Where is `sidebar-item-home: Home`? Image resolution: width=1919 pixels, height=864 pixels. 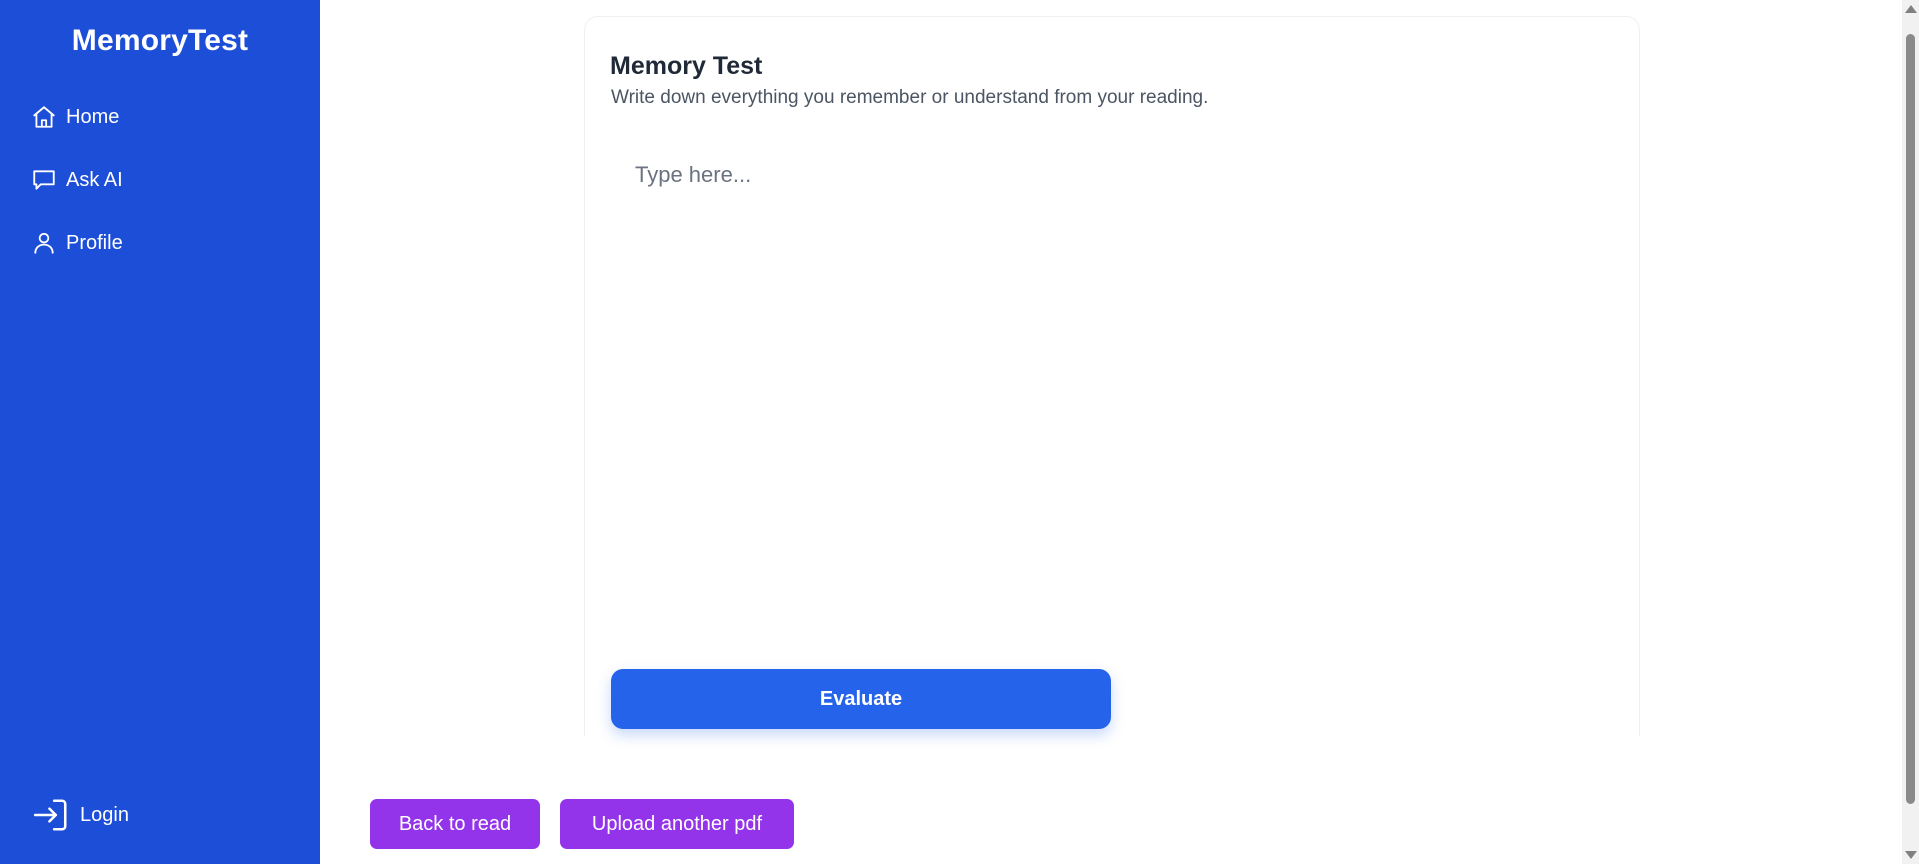
sidebar-item-home: Home is located at coordinates (74, 117).